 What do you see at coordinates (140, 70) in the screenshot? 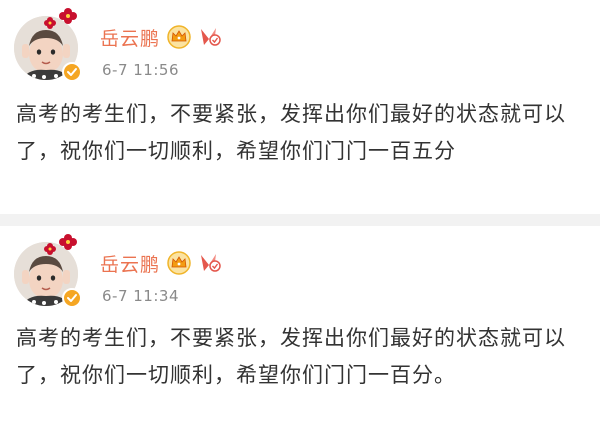
I see `post-timestamp: 6-7 11:56` at bounding box center [140, 70].